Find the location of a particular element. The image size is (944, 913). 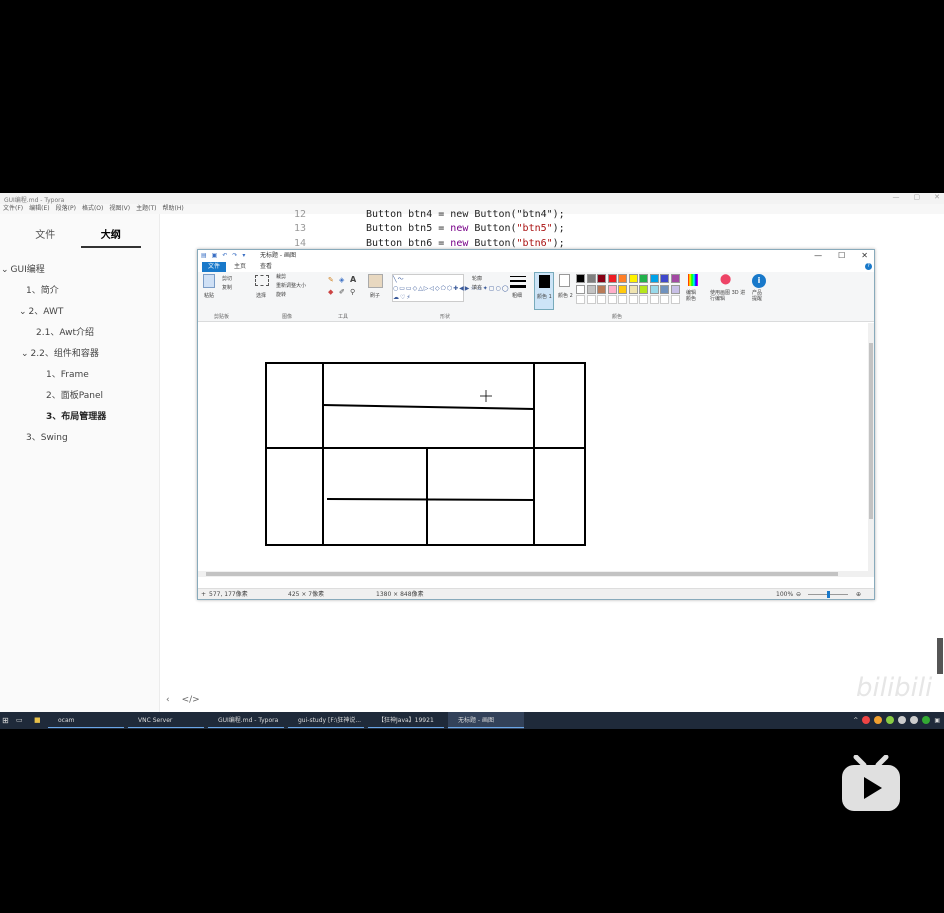

menu-paragraph: 段落(P) is located at coordinates (66, 209).